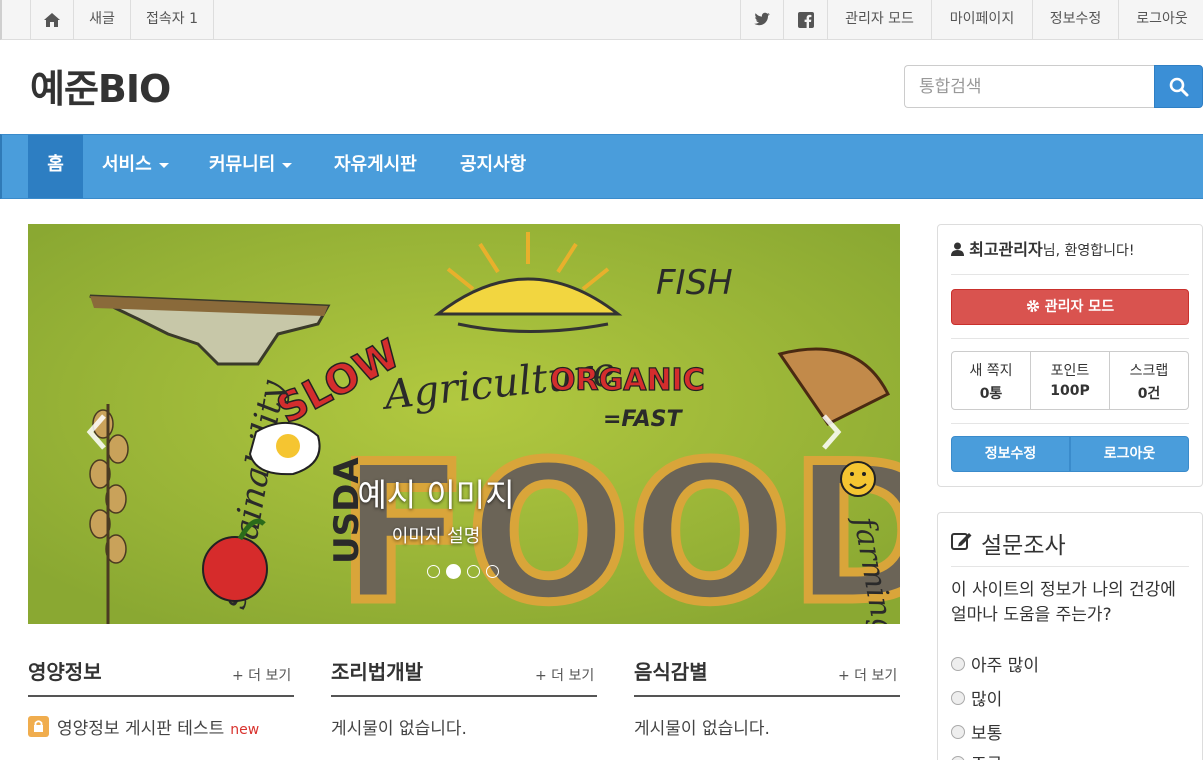  Describe the element at coordinates (1149, 371) in the screenshot. I see `stat-label: 스크랩` at that location.